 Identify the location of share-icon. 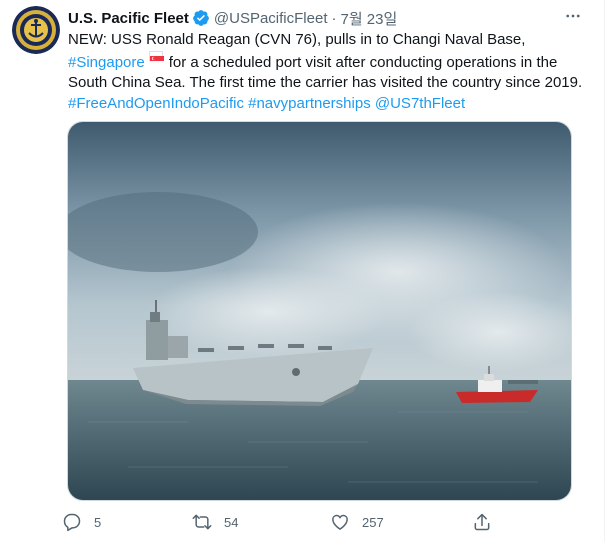
(482, 522).